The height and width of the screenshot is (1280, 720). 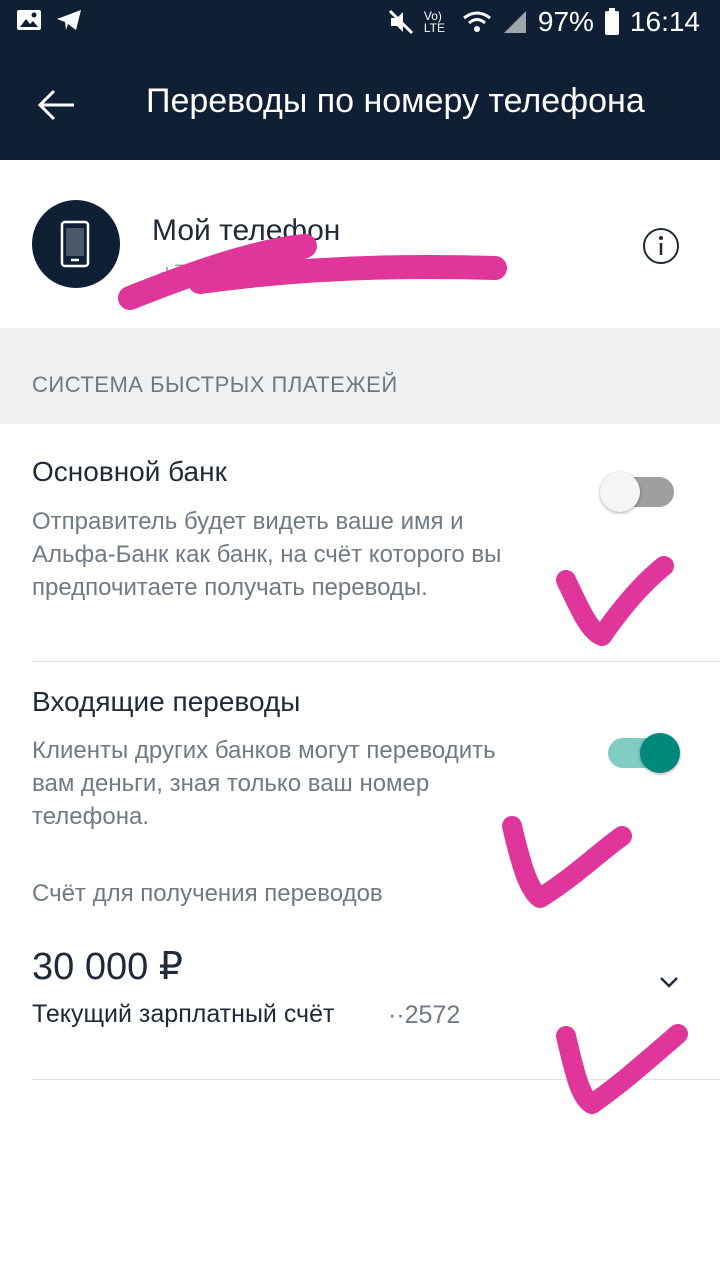 I want to click on app-bar: Переводы по номеру телефона, so click(x=360, y=104).